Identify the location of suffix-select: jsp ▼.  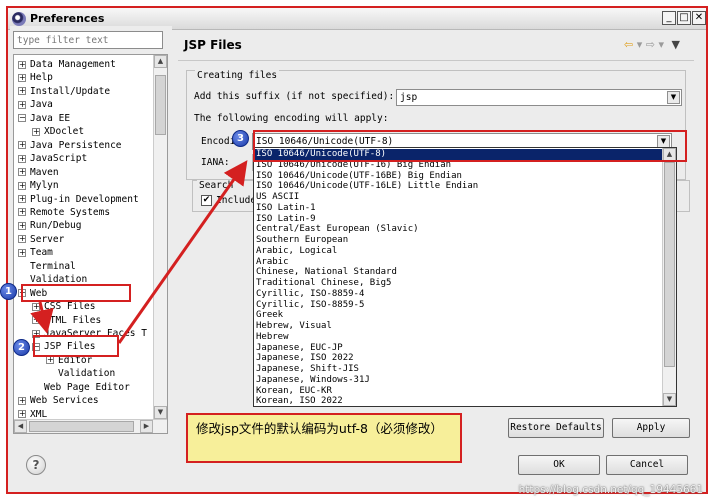
(539, 97).